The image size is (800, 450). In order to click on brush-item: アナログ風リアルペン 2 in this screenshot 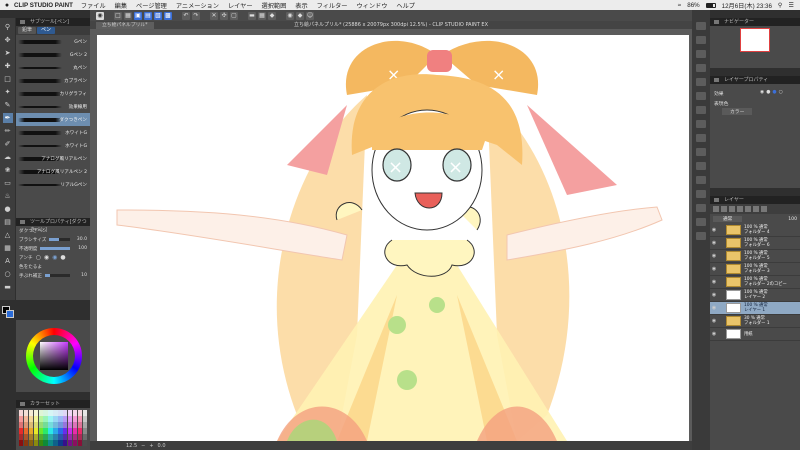, I will do `click(53, 171)`.